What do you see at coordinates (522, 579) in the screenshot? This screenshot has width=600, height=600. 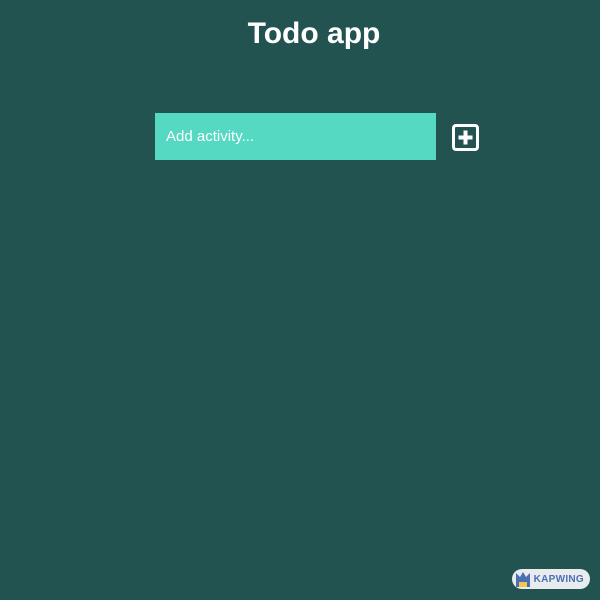 I see `kapwing-logo-icon` at bounding box center [522, 579].